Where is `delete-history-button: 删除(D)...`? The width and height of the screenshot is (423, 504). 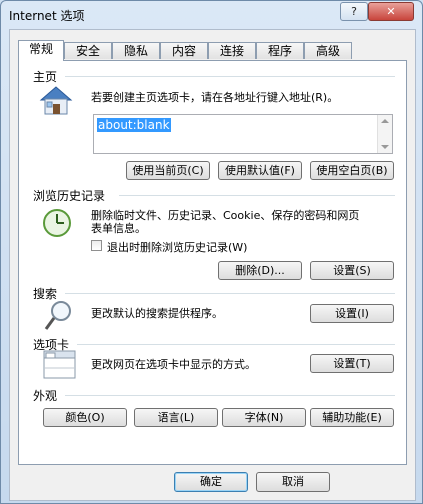
delete-history-button: 删除(D)... is located at coordinates (260, 270).